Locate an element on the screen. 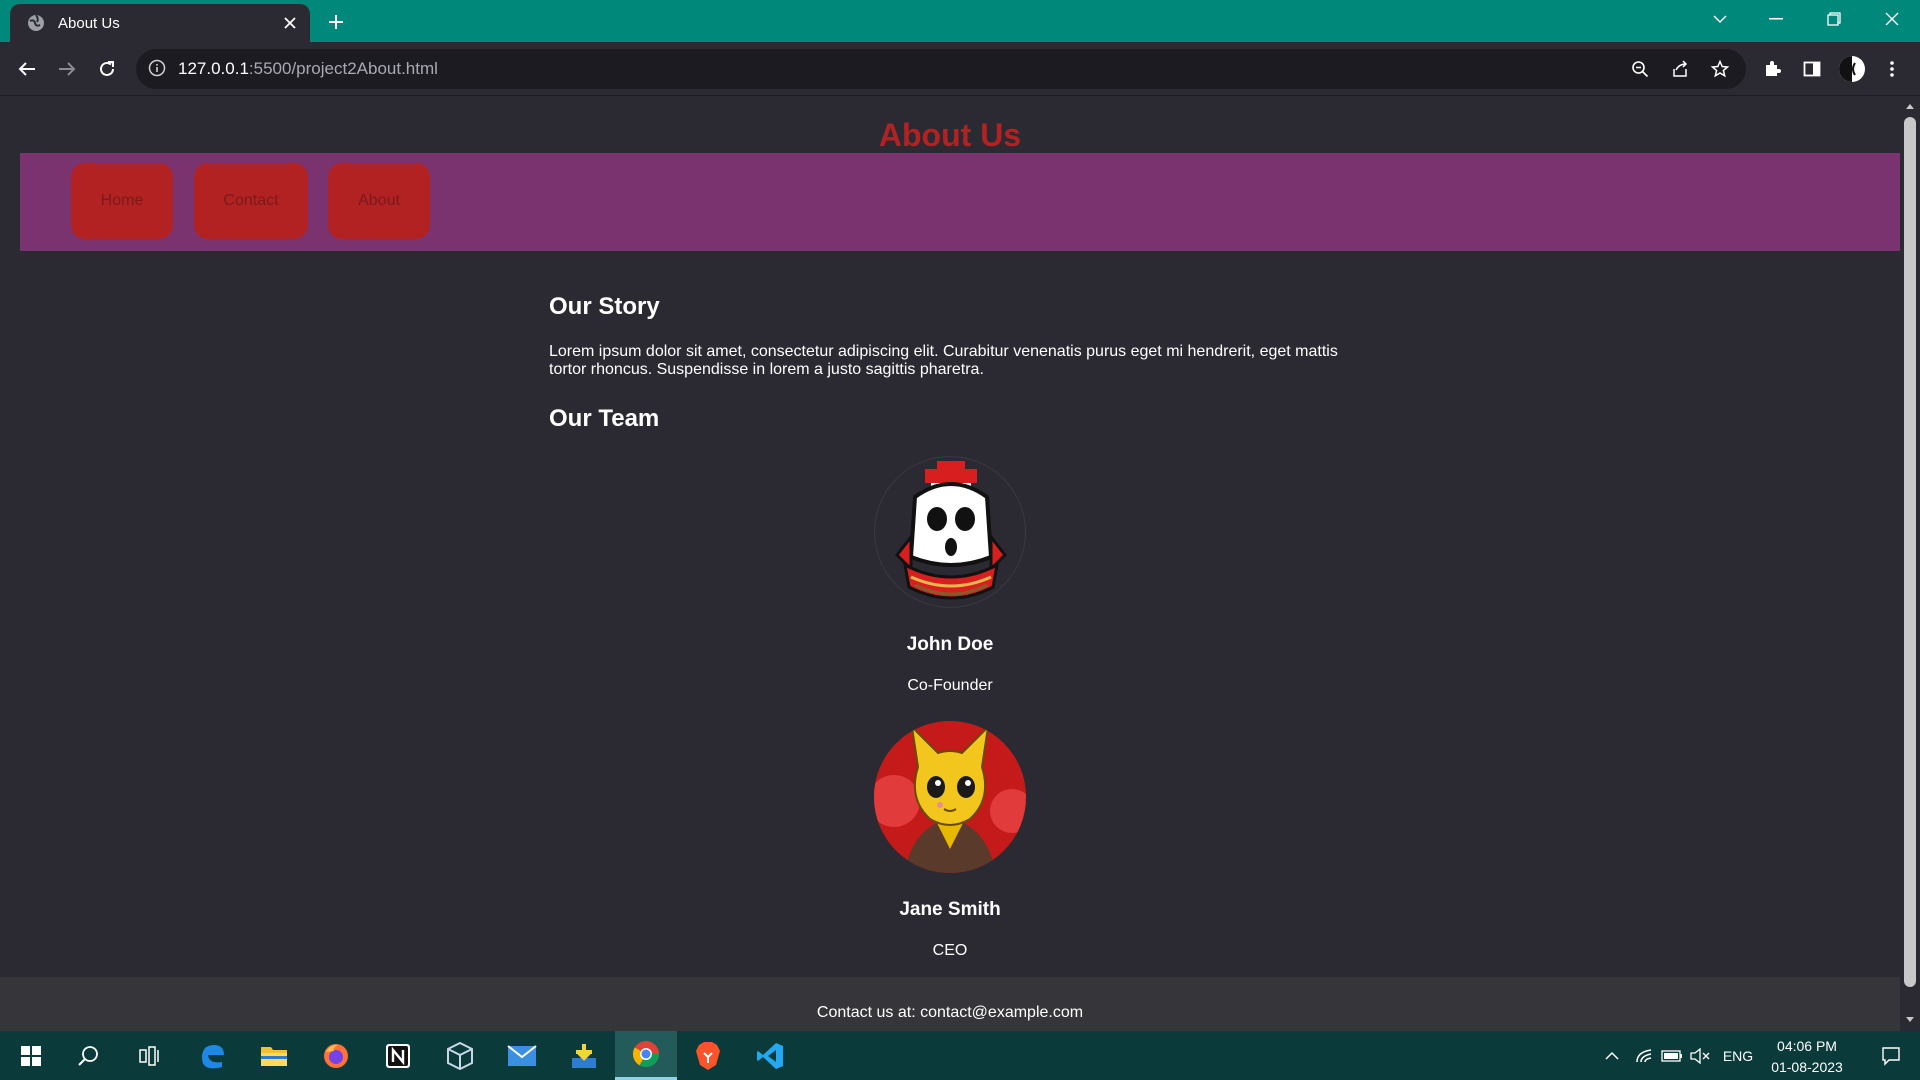 The image size is (1920, 1080). windows-taskbar: ENG 04:06 PM 01-08-2023 is located at coordinates (960, 1055).